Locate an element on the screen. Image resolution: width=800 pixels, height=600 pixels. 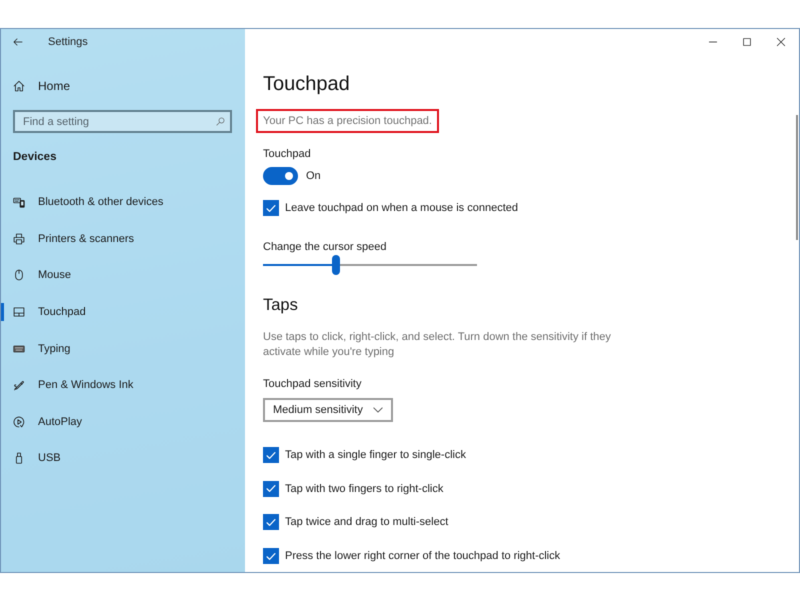
sidebar-item: USB is located at coordinates (123, 458).